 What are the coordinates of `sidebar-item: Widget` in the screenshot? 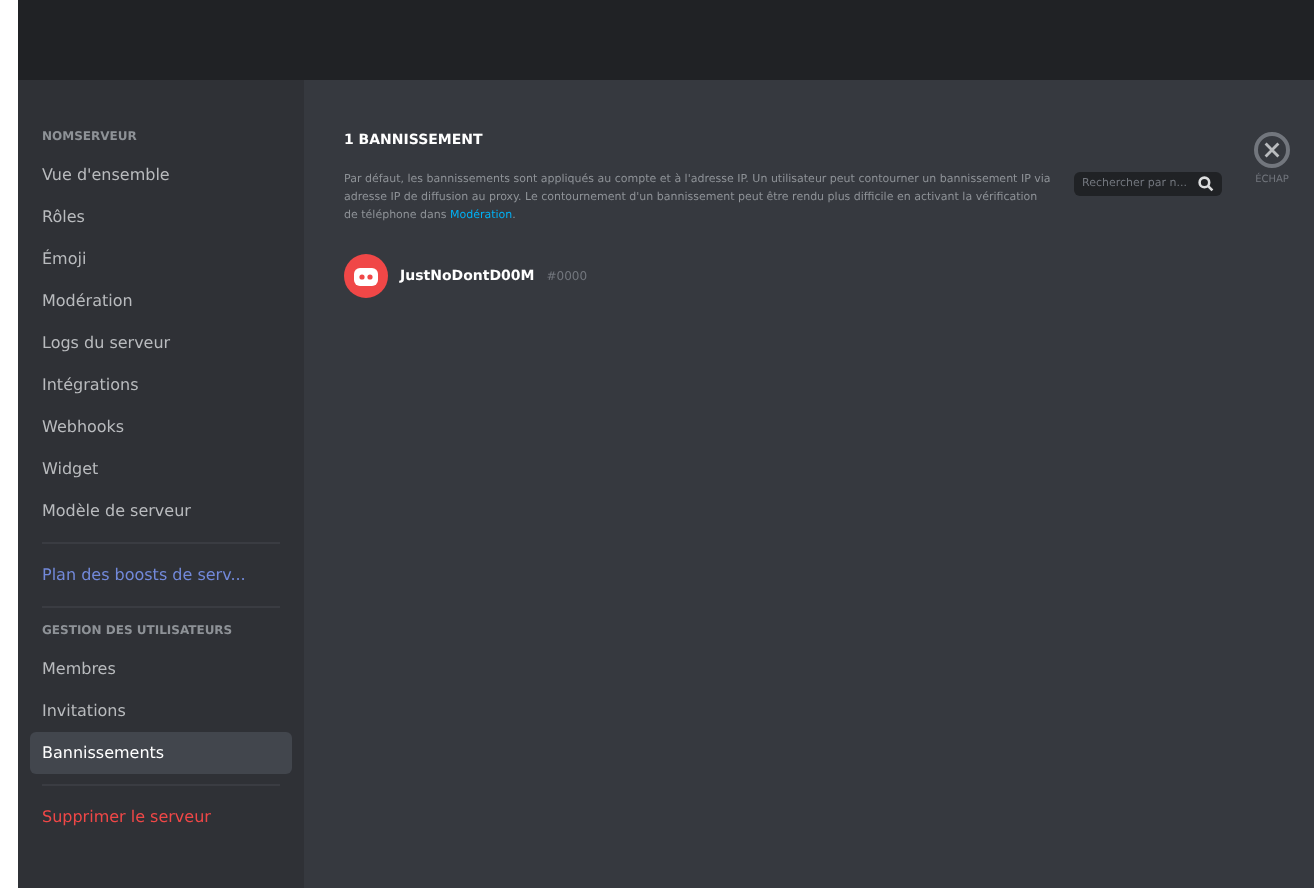 It's located at (161, 469).